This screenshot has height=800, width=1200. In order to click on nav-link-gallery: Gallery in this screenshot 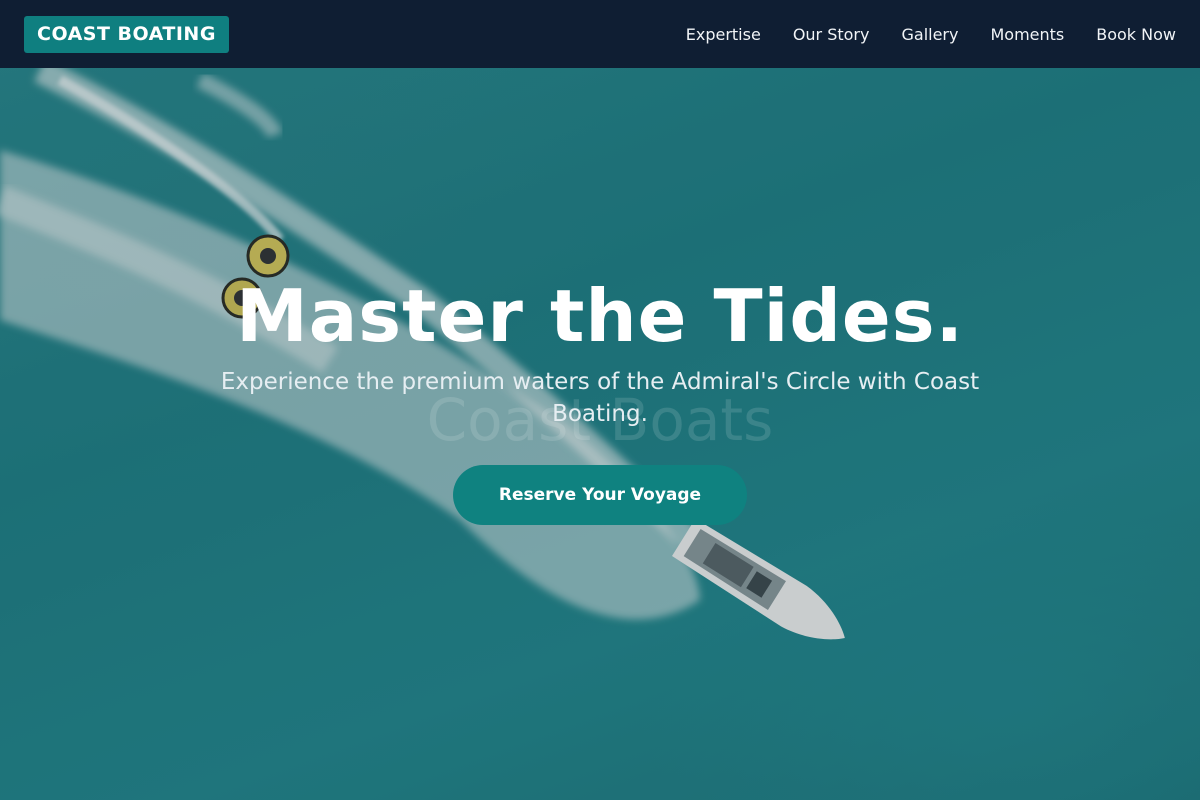, I will do `click(929, 34)`.